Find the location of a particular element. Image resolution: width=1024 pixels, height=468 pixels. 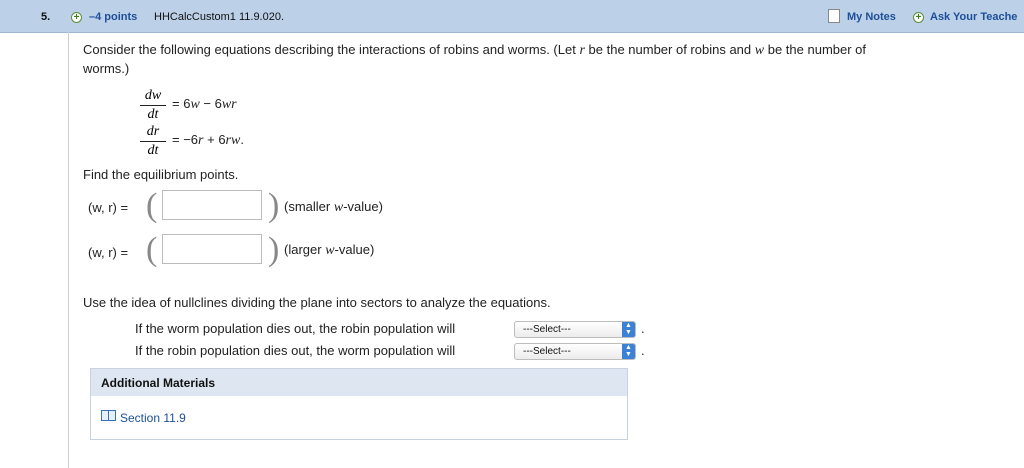

eq2-numerator: dr is located at coordinates (153, 133).